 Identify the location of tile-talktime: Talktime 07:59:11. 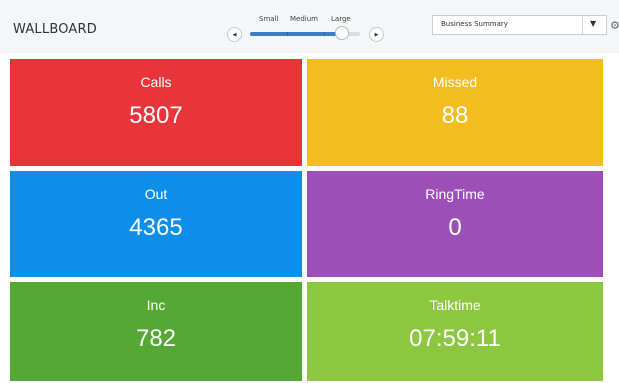
(455, 331).